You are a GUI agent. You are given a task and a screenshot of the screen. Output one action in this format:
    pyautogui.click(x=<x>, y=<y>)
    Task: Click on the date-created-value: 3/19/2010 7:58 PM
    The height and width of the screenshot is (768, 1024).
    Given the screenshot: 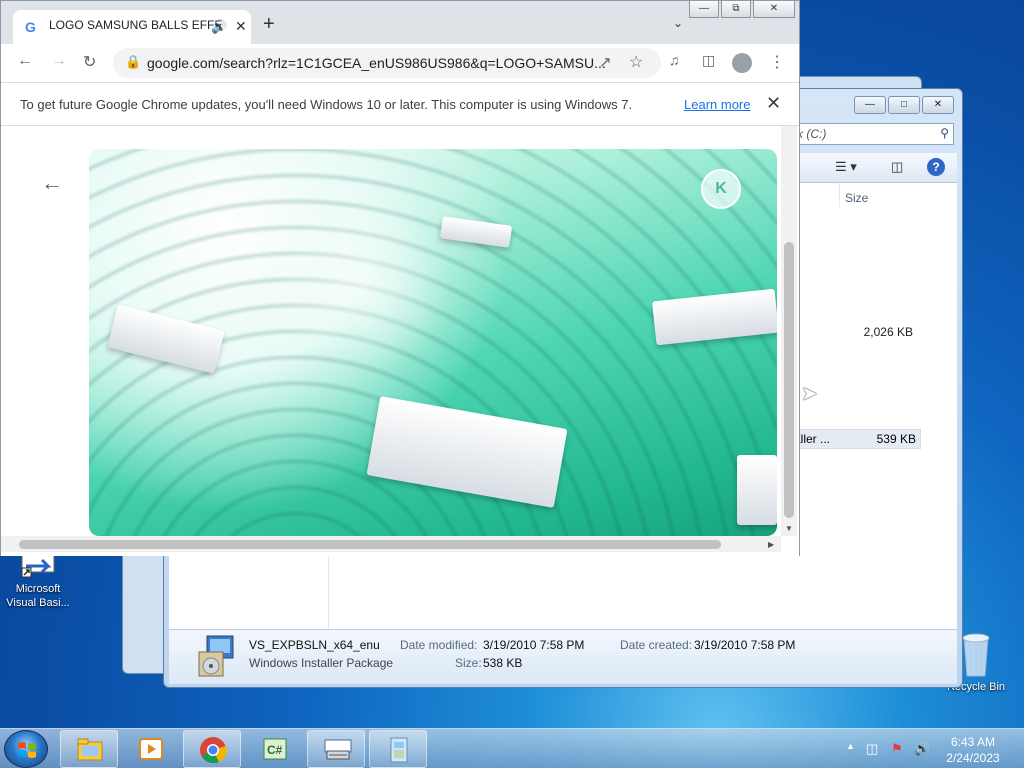 What is the action you would take?
    pyautogui.click(x=745, y=645)
    